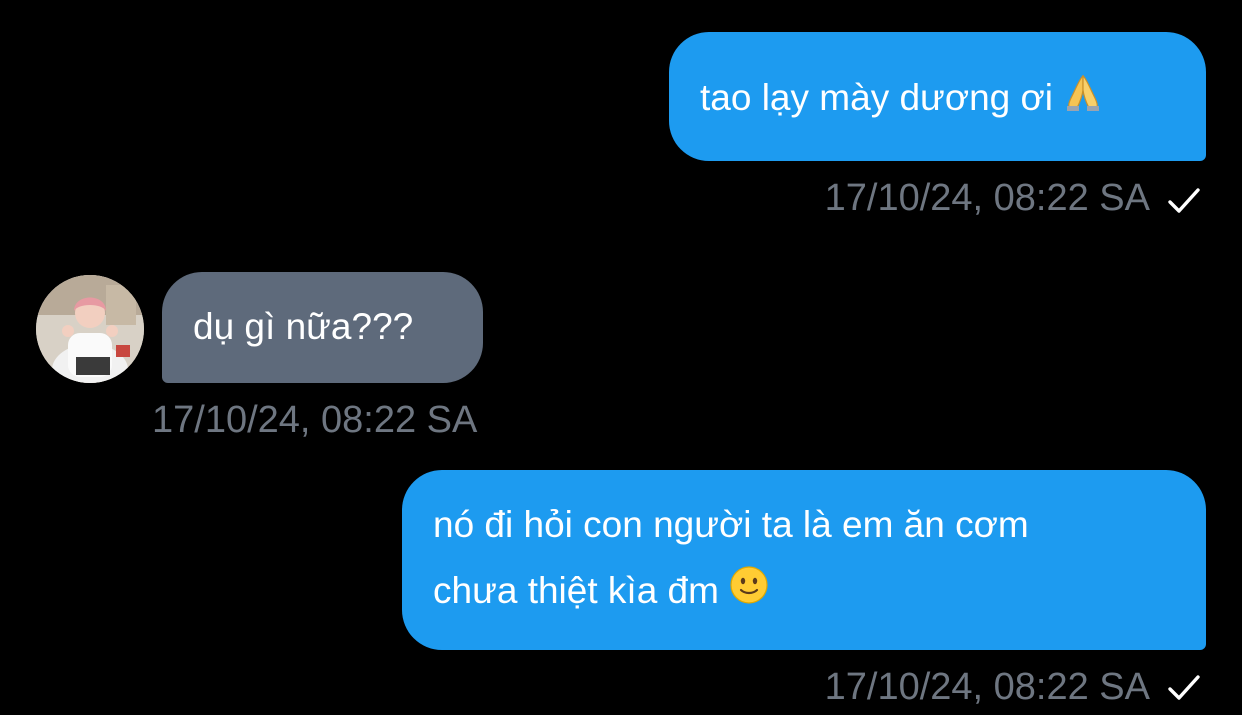  I want to click on outgoing-message-bubble: tao lạy mày dương ơi, so click(937, 96).